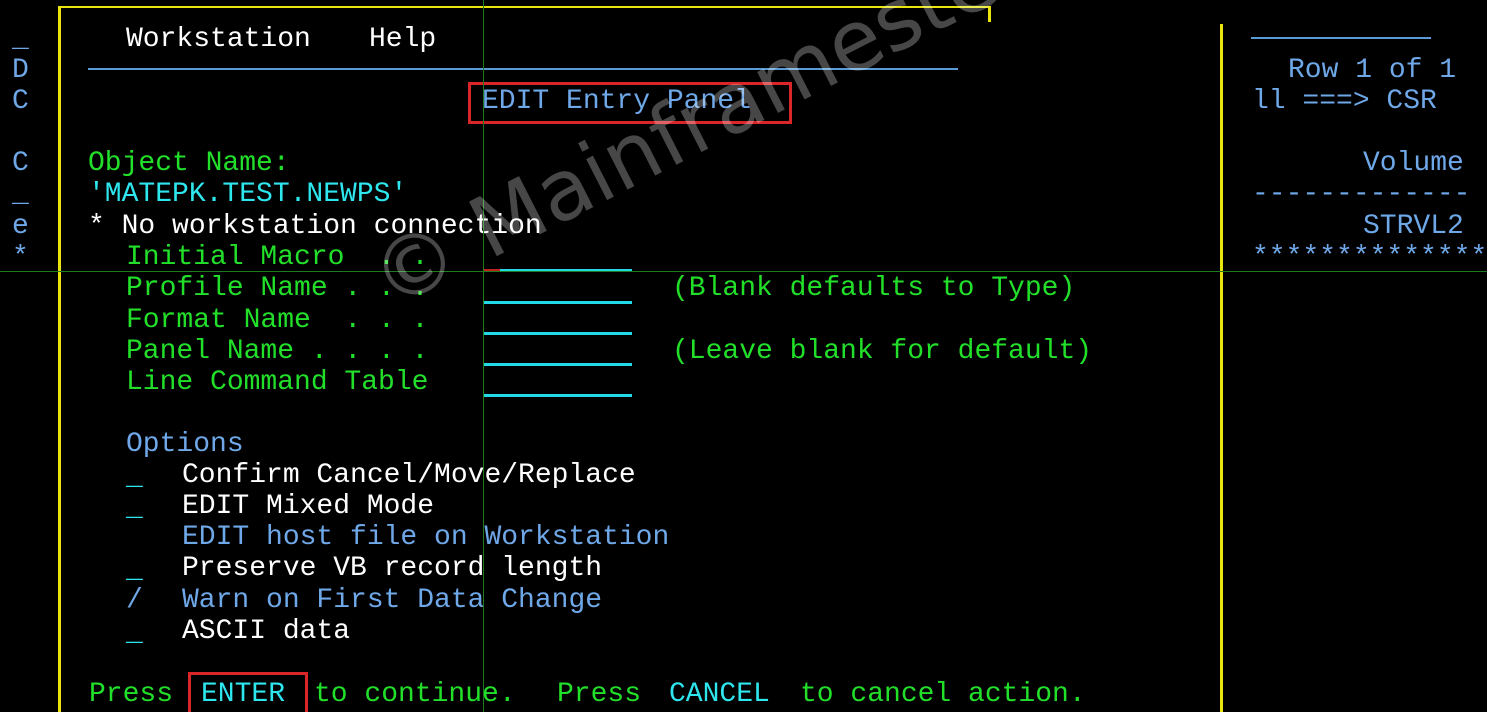  Describe the element at coordinates (277, 382) in the screenshot. I see `field-label-line-command-table: Line Command Table` at that location.